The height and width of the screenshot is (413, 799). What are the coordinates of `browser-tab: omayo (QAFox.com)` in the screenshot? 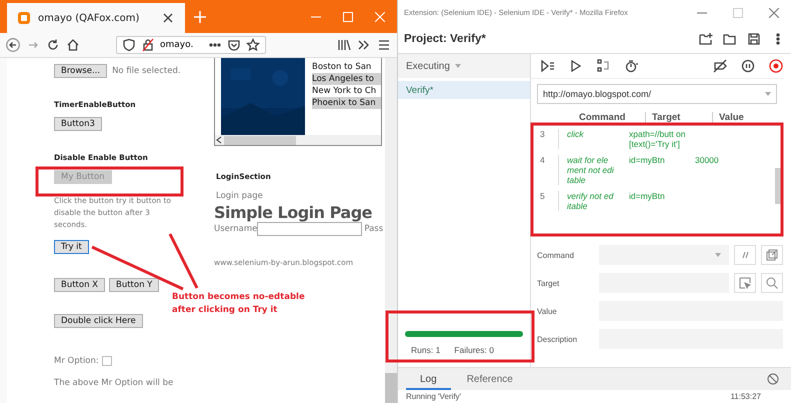 It's located at (96, 18).